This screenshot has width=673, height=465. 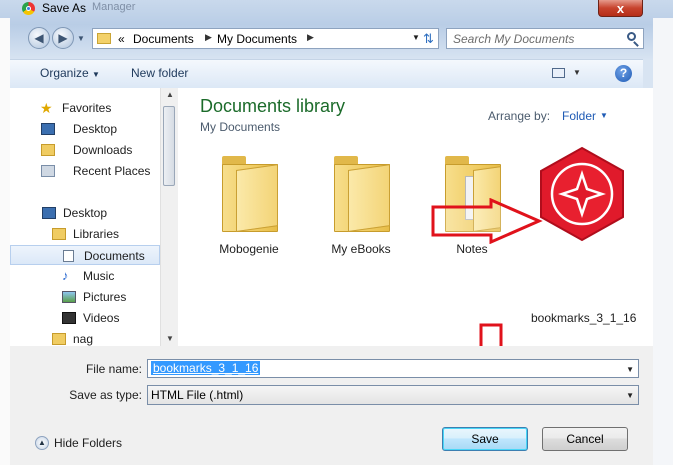 What do you see at coordinates (103, 150) in the screenshot?
I see `nav-label: Downloads` at bounding box center [103, 150].